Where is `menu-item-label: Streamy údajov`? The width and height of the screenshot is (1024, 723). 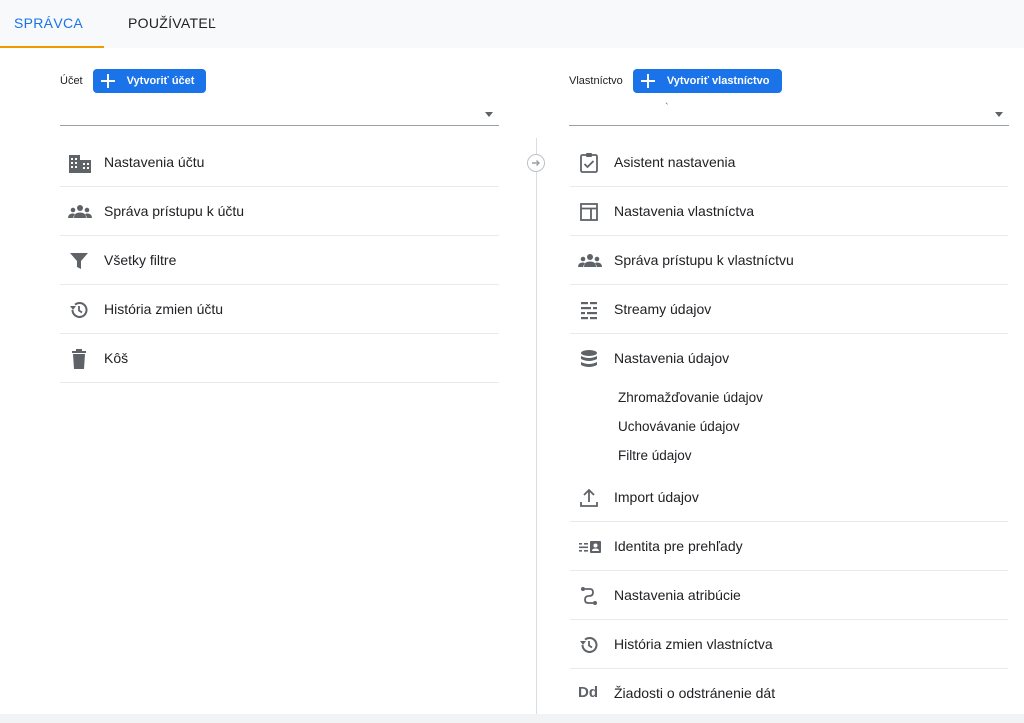 menu-item-label: Streamy údajov is located at coordinates (663, 309).